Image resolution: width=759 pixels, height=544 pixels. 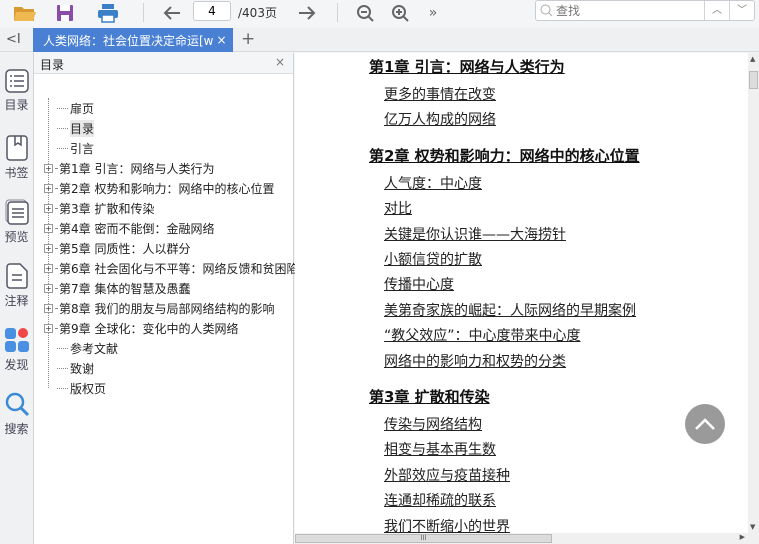 I want to click on save-icon, so click(x=65, y=13).